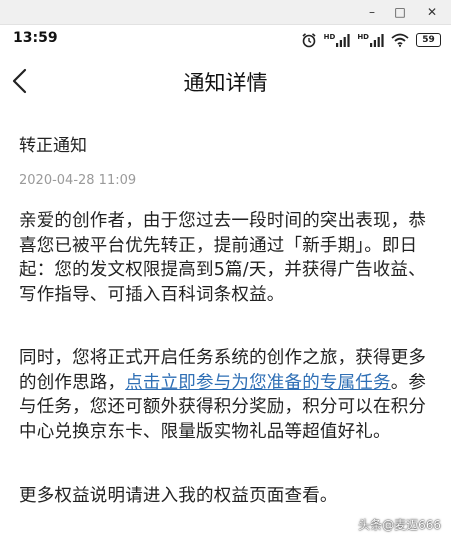  I want to click on signal-bars-icon, so click(343, 40).